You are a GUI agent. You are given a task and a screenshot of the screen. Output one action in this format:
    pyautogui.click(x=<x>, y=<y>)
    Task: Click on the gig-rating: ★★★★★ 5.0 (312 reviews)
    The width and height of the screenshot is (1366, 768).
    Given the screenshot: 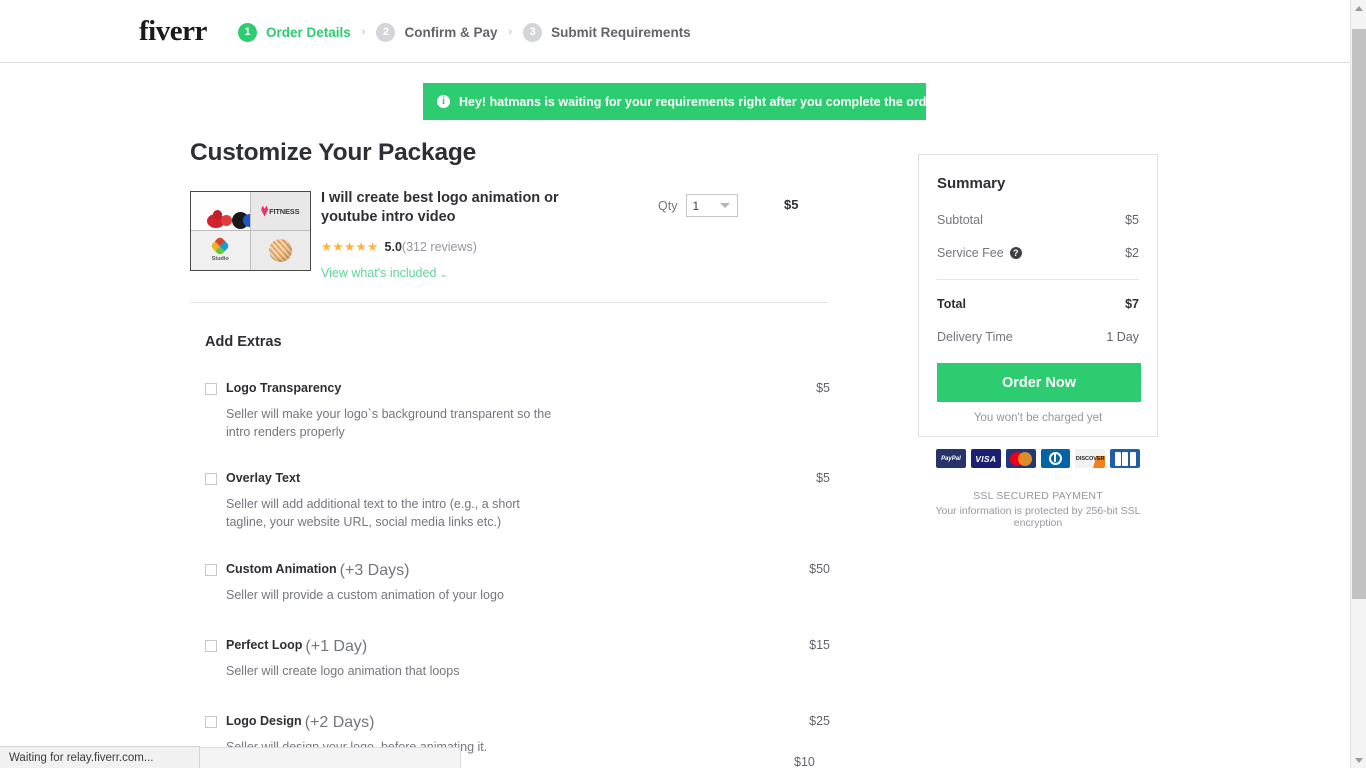 What is the action you would take?
    pyautogui.click(x=456, y=247)
    